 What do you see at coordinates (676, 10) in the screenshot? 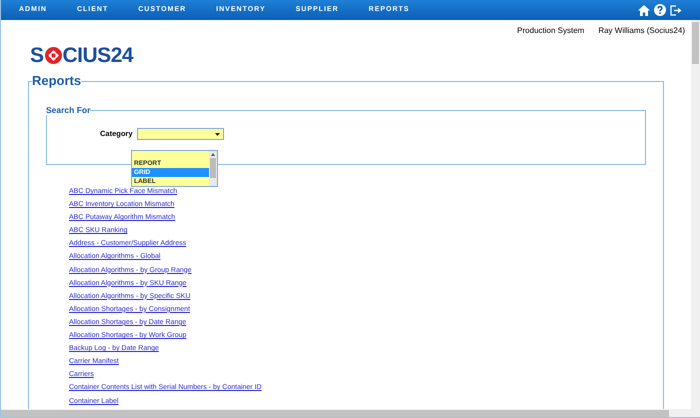
I see `logout-icon` at bounding box center [676, 10].